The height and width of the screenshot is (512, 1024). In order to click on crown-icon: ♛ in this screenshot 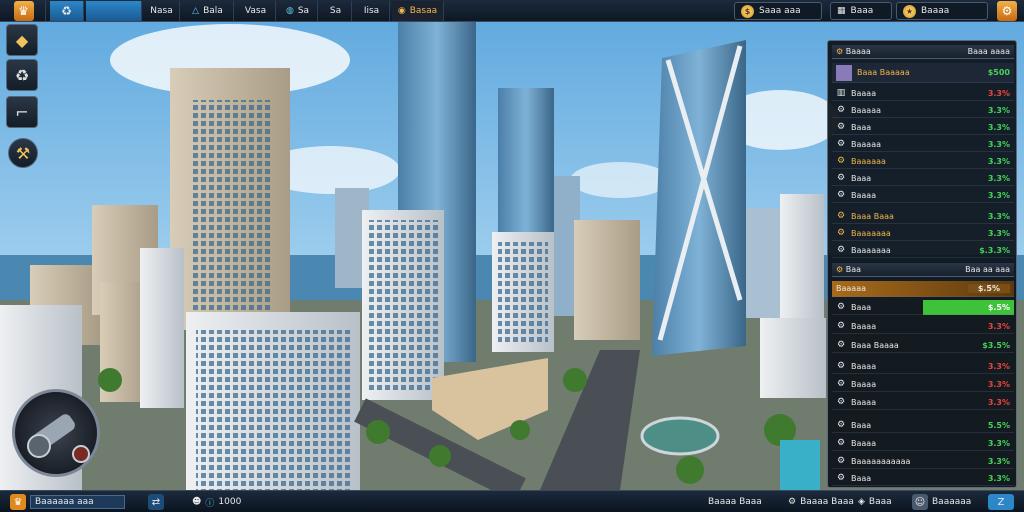, I will do `click(23, 11)`.